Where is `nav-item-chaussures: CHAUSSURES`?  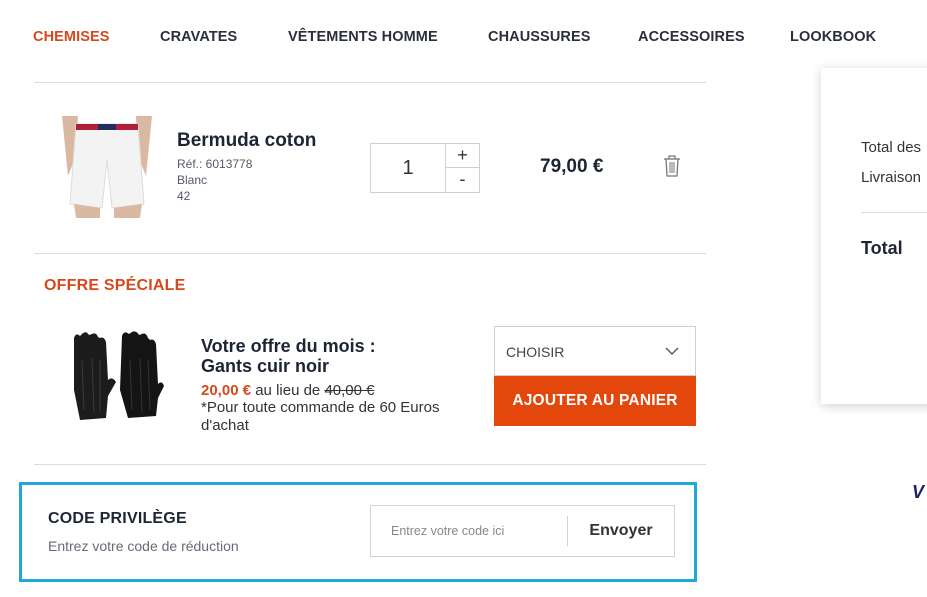
nav-item-chaussures: CHAUSSURES is located at coordinates (539, 37).